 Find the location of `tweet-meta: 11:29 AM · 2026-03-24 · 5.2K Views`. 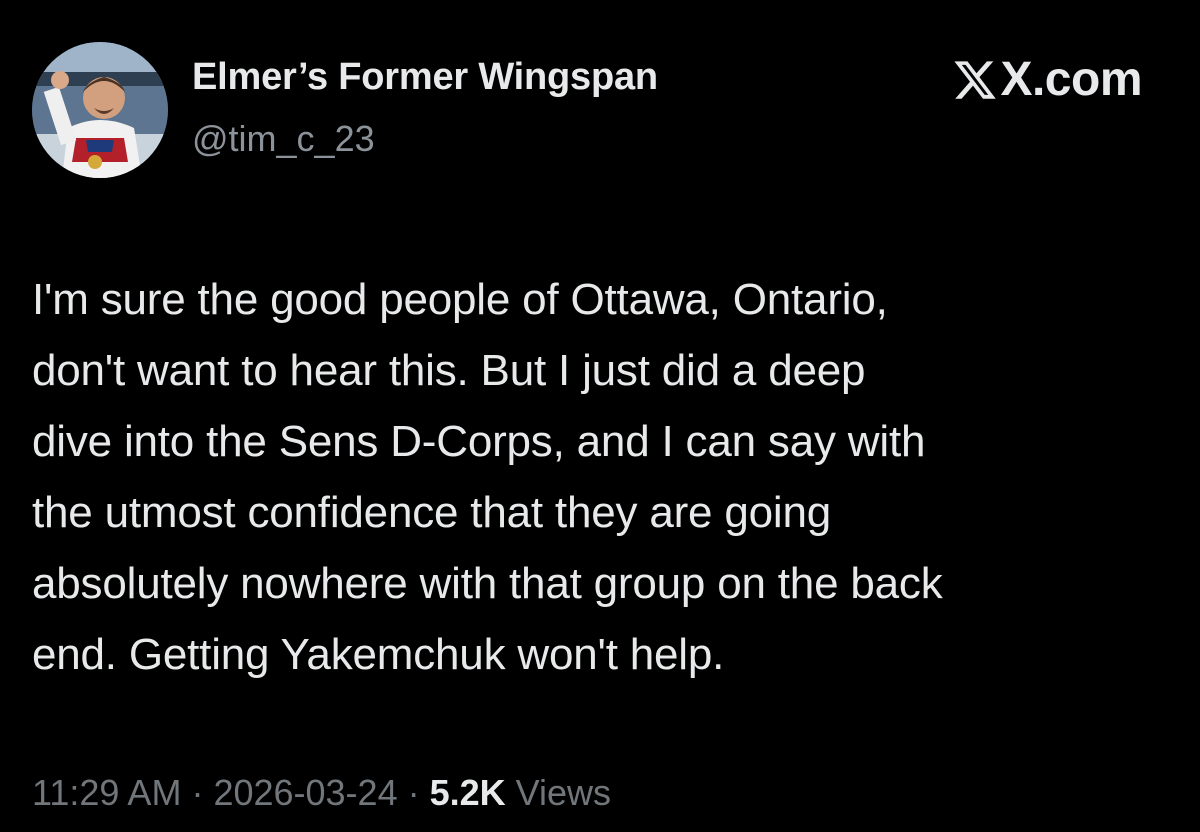

tweet-meta: 11:29 AM · 2026-03-24 · 5.2K Views is located at coordinates (321, 793).